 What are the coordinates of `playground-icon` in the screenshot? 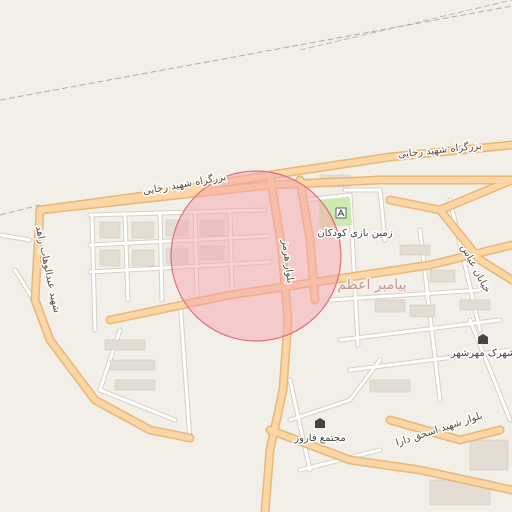 It's located at (341, 213).